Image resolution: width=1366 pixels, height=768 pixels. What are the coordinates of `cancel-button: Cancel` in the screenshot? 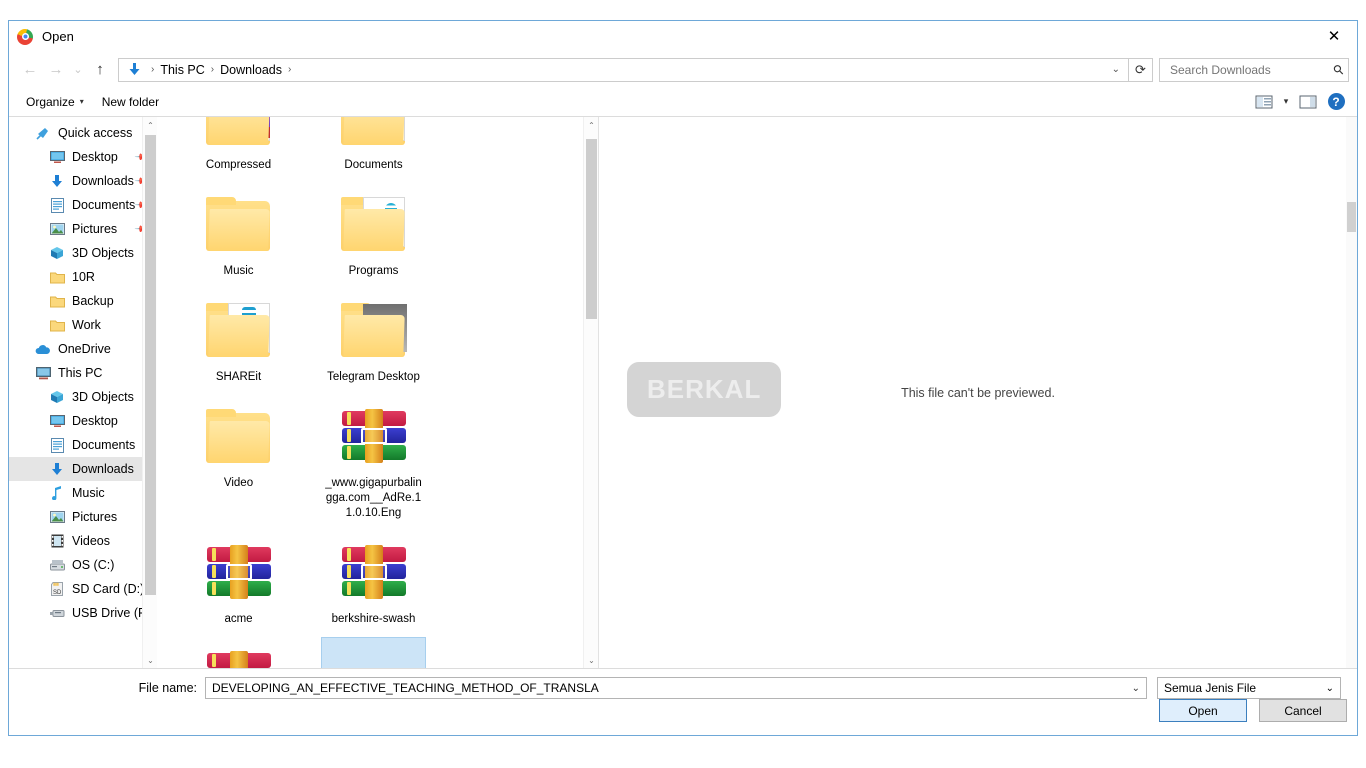 It's located at (1303, 710).